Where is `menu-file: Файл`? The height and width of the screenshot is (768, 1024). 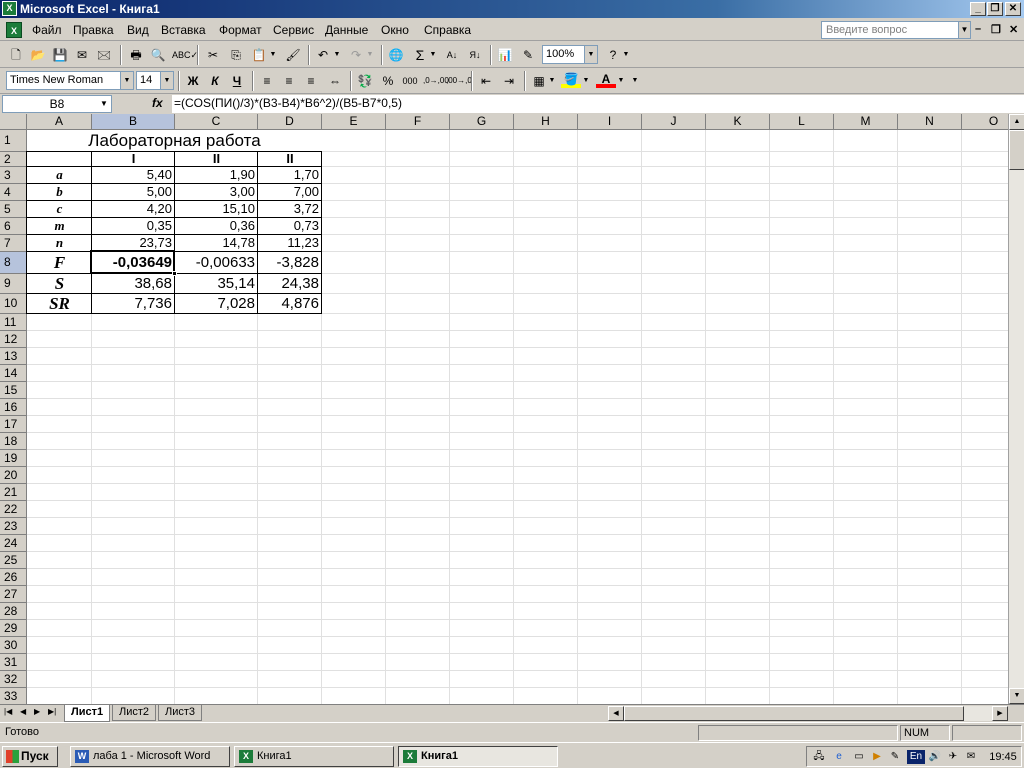
menu-file: Файл is located at coordinates (47, 30).